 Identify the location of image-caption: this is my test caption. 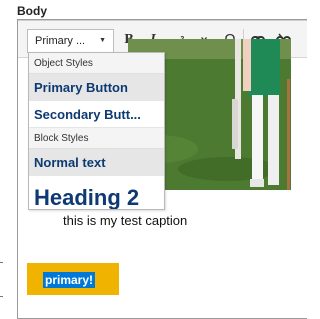
(125, 220).